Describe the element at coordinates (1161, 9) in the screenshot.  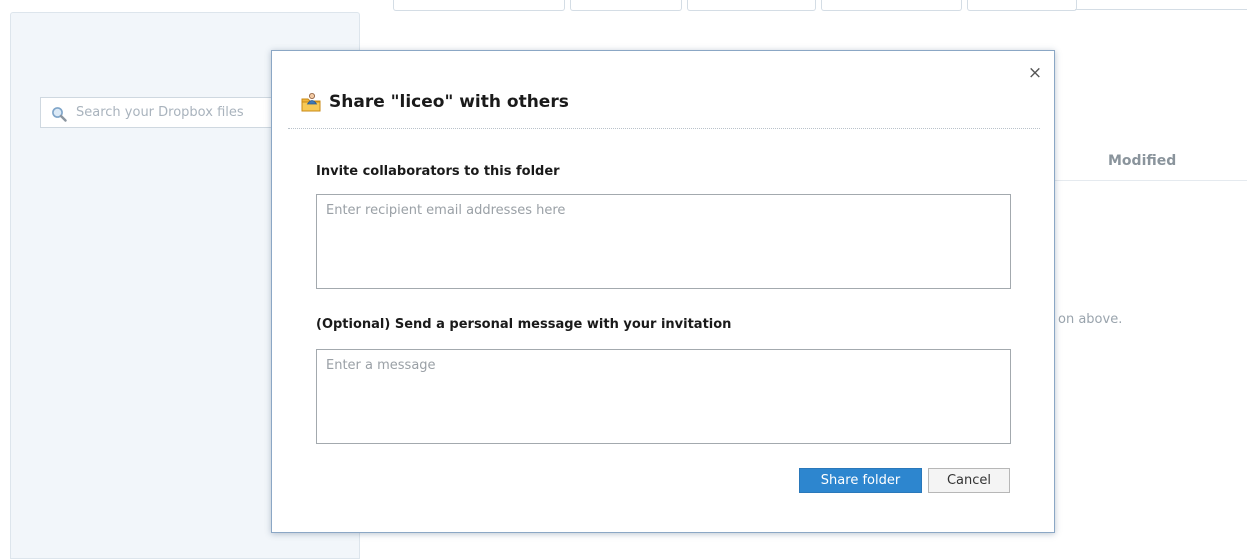
I see `top-tab-baseline` at that location.